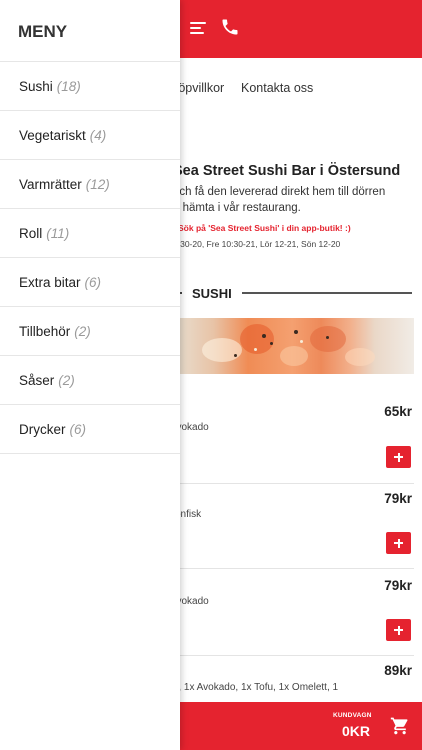  Describe the element at coordinates (97, 184) in the screenshot. I see `category-count: (12)` at that location.